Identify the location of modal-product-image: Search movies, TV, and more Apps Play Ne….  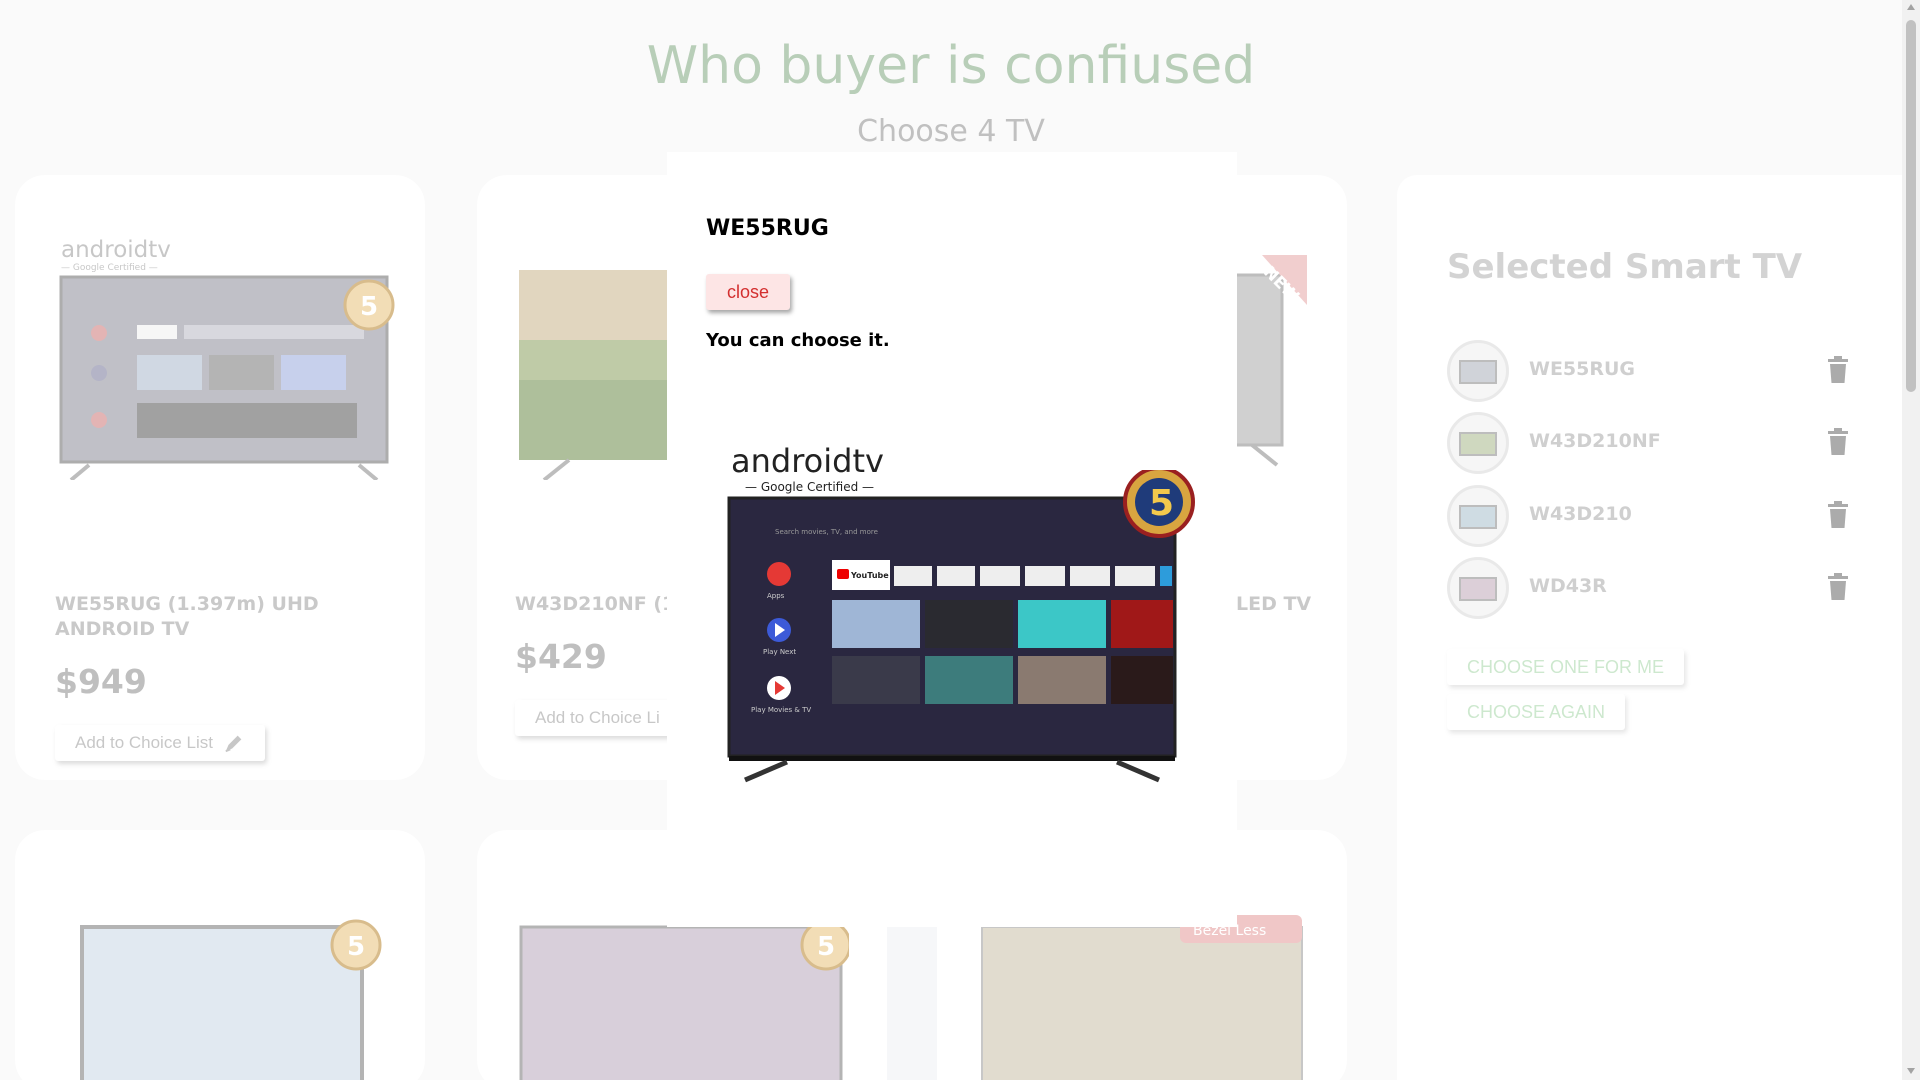
(961, 626).